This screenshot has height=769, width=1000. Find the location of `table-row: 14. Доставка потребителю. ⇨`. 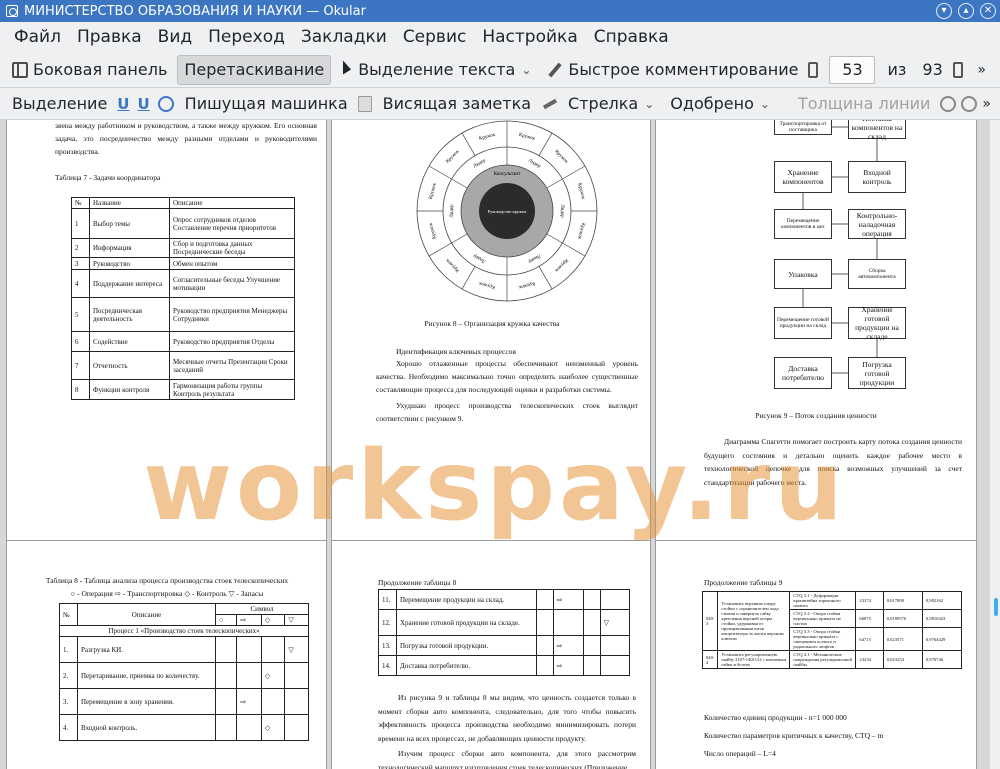

table-row: 14. Доставка потребителю. ⇨ is located at coordinates (504, 665).